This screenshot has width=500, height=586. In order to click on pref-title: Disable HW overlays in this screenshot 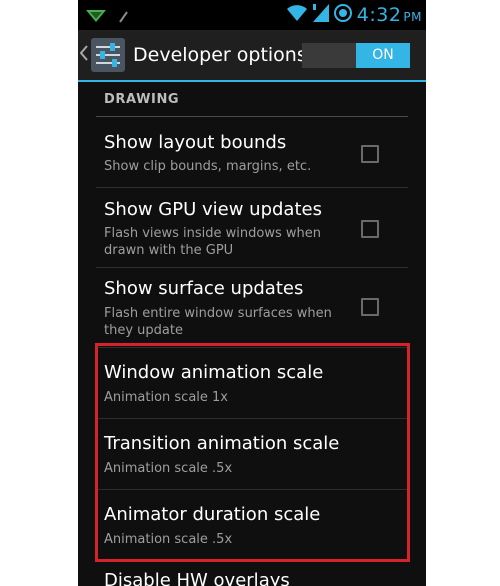, I will do `click(197, 578)`.